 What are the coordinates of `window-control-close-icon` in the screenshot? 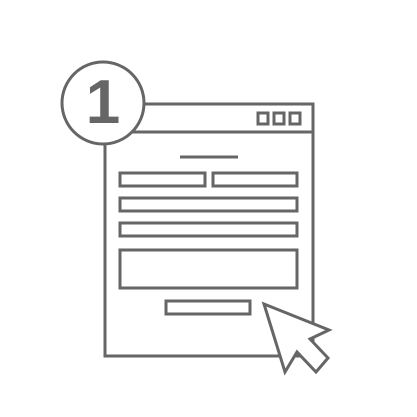 It's located at (295, 118).